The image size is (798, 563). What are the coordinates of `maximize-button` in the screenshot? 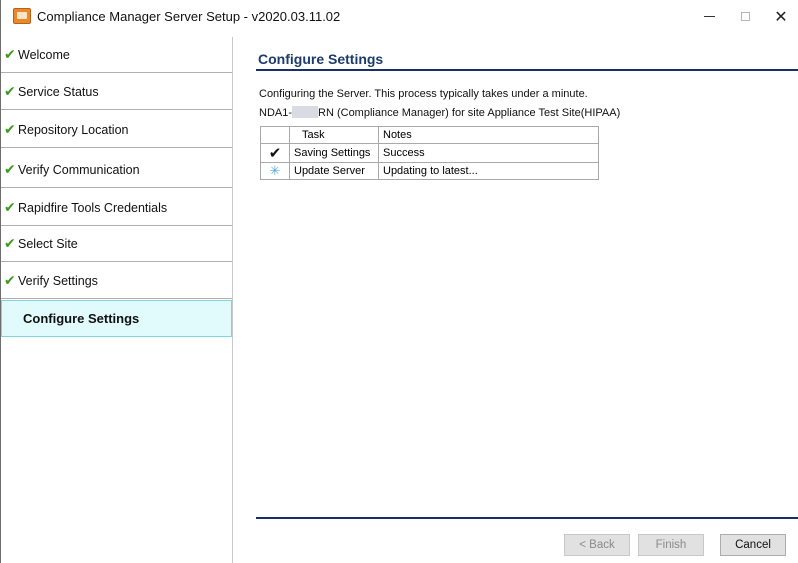 It's located at (745, 16).